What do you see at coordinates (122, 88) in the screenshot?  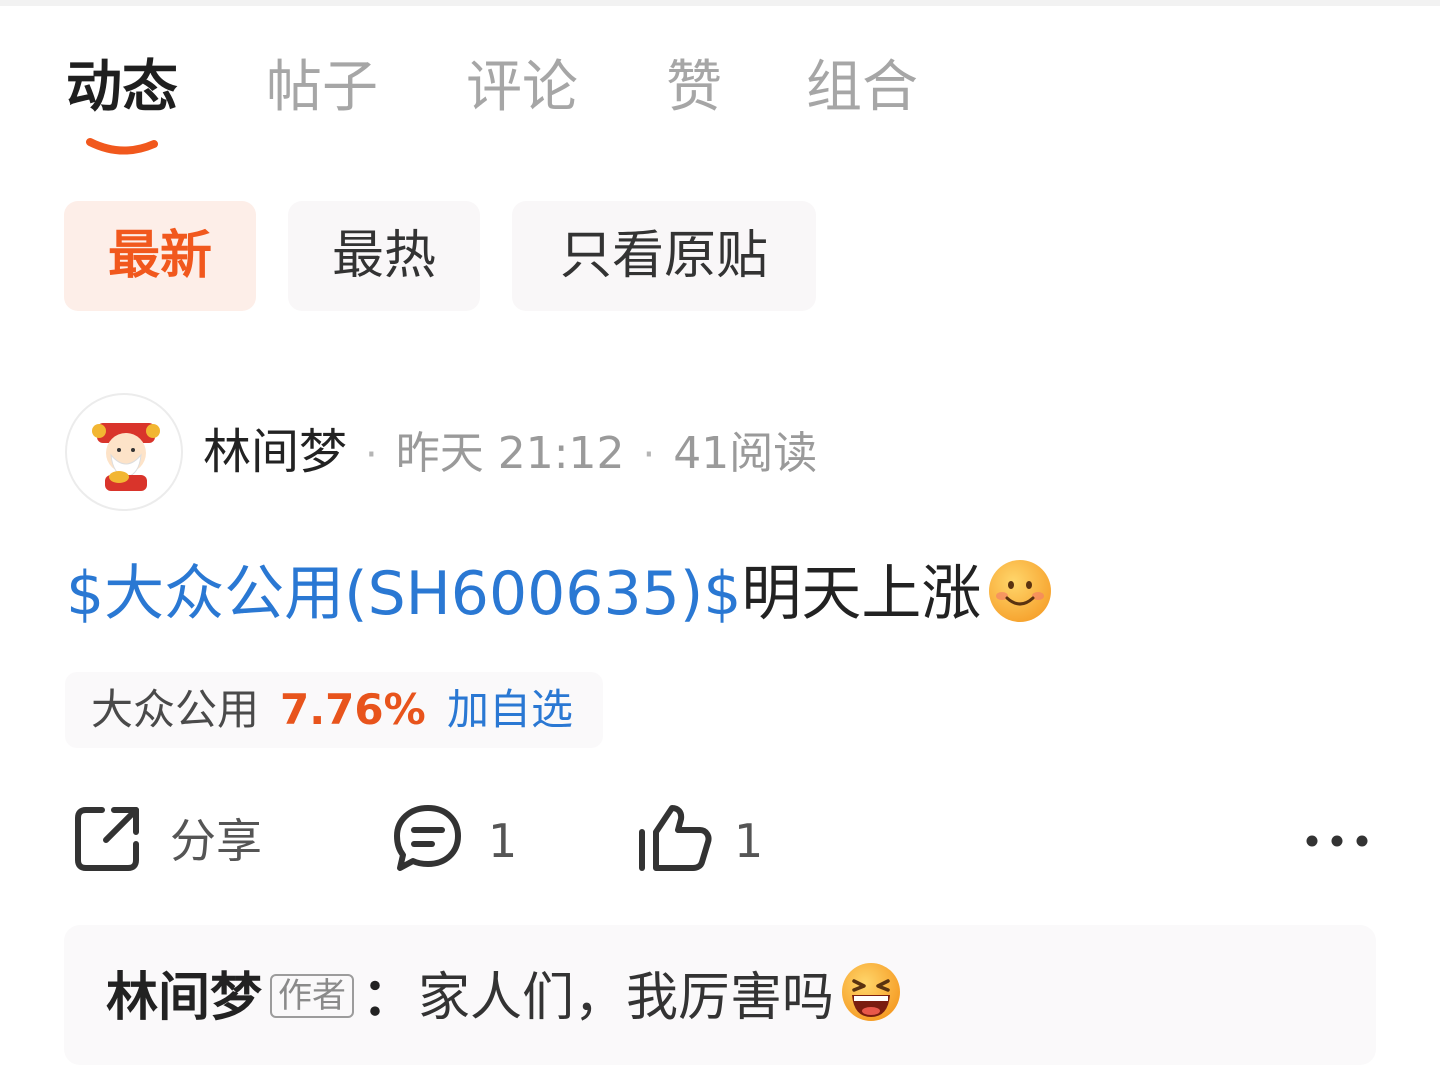 I see `tab-activity: 动态` at bounding box center [122, 88].